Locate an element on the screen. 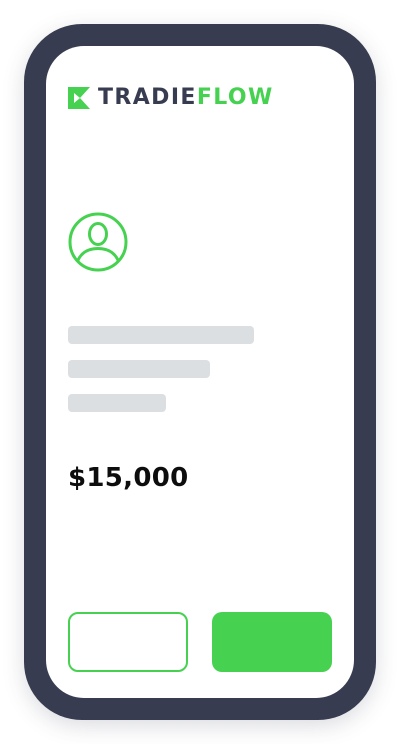  brand-wordmark: TRADIEFLOW is located at coordinates (186, 98).